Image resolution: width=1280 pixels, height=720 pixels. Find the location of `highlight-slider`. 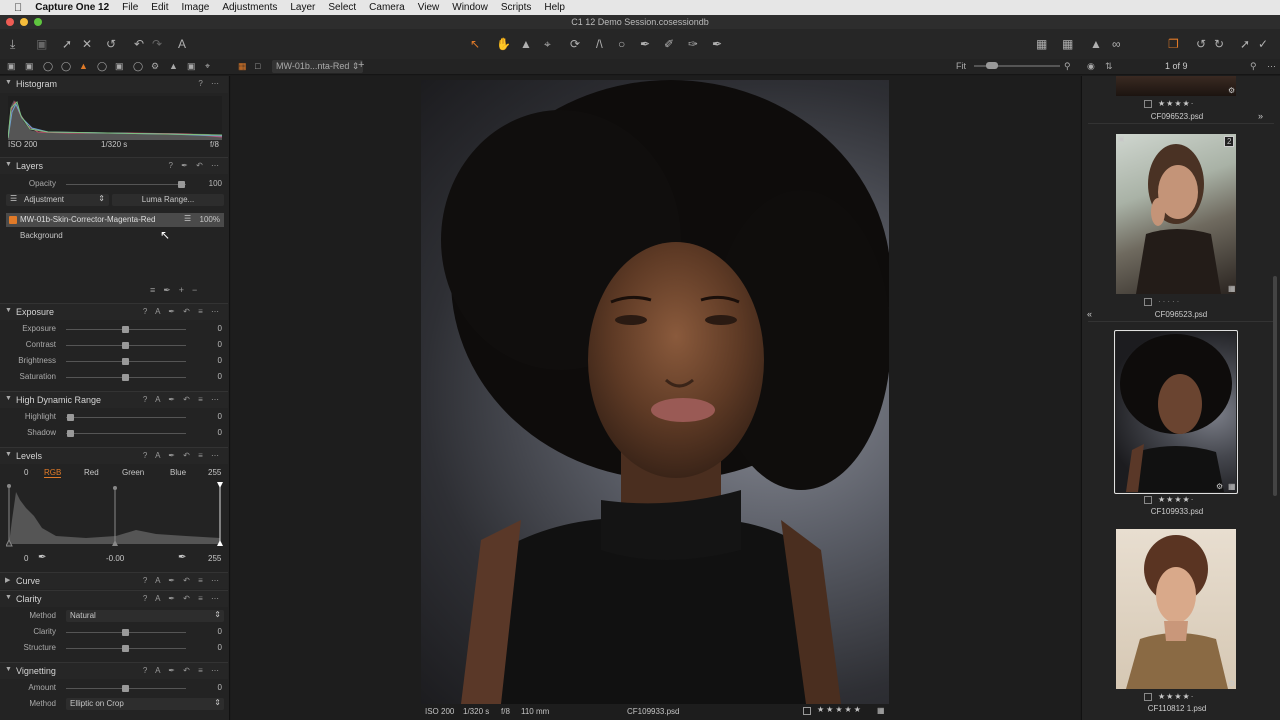

highlight-slider is located at coordinates (126, 417).